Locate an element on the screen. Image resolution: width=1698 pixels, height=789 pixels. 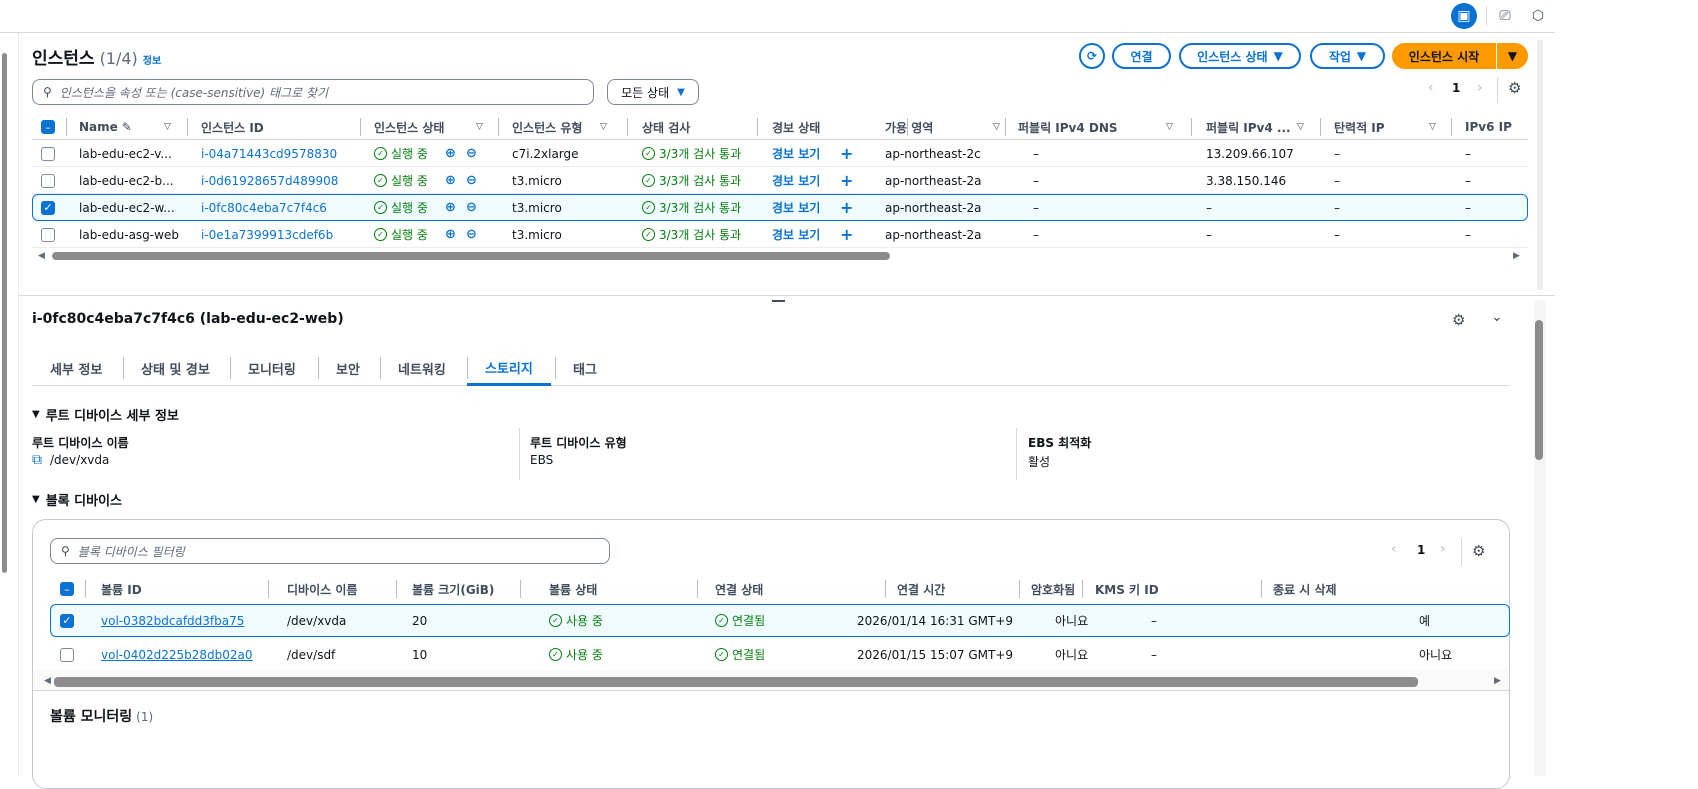
column-header-delete-on-termination: 종료 시 삭제 is located at coordinates (1305, 589).